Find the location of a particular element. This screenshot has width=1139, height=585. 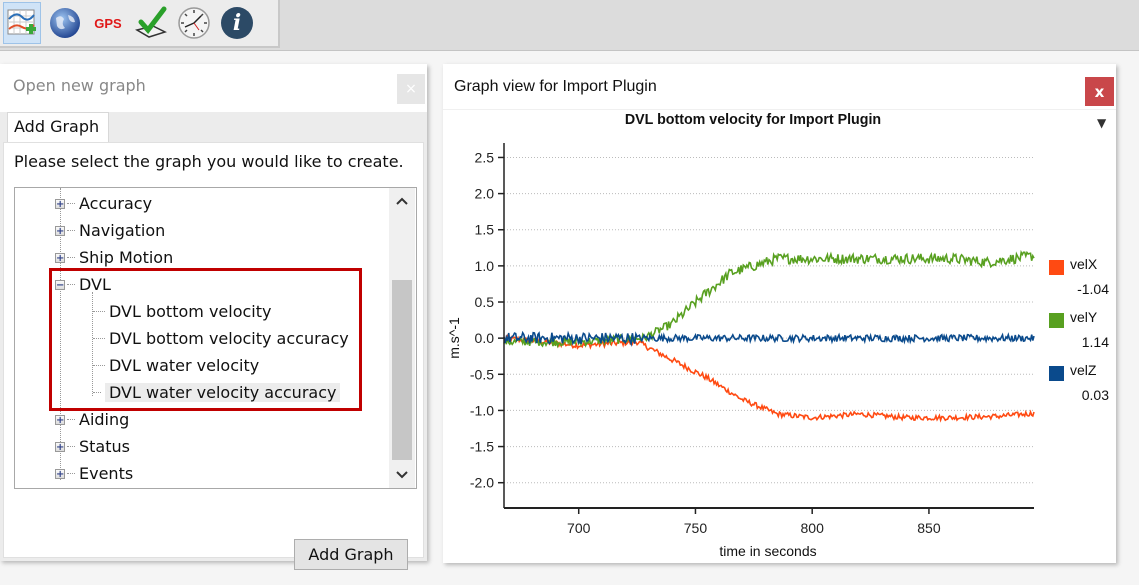

y-tick-label: 2.0 is located at coordinates (485, 194).